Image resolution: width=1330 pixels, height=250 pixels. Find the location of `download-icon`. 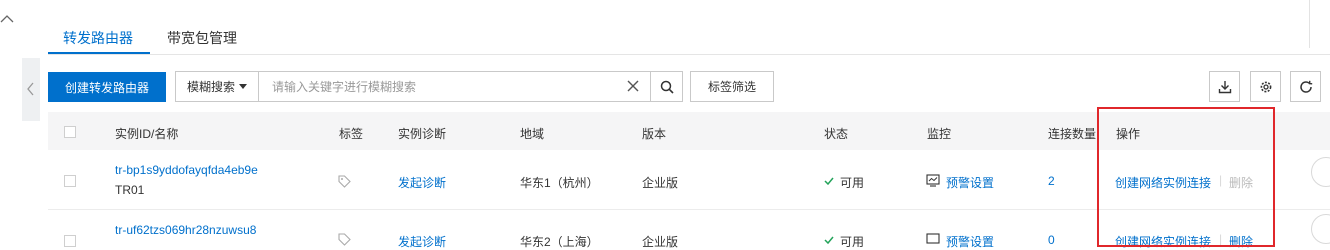

download-icon is located at coordinates (1224, 86).